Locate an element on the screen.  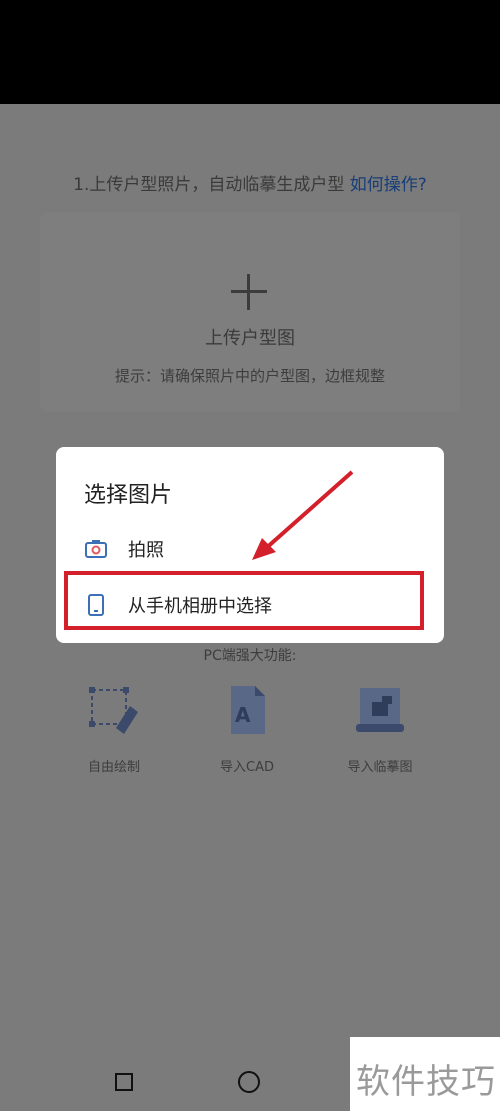
pc-features-title: PC端强大功能: is located at coordinates (250, 656).